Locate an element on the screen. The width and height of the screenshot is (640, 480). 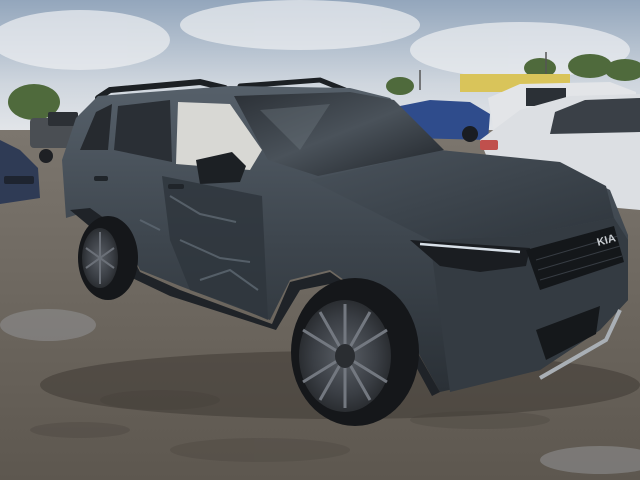
front-wheel is located at coordinates (355, 352).